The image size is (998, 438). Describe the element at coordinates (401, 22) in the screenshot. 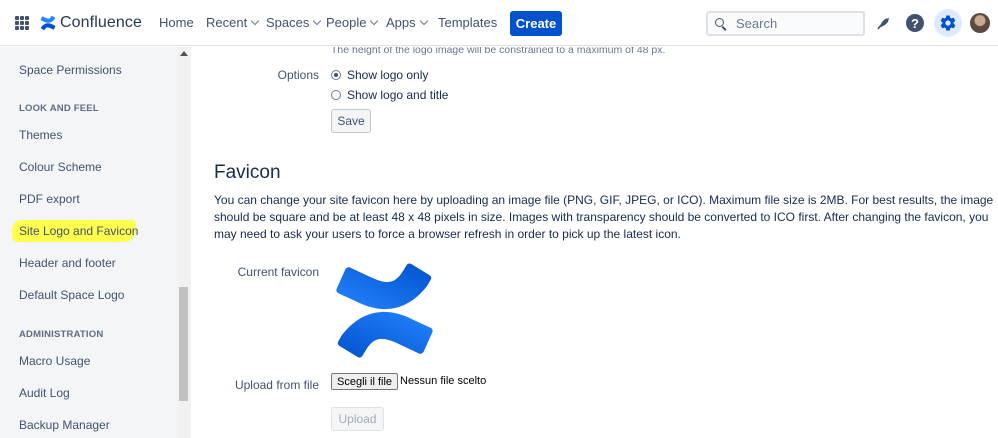

I see `nav-apps-label: Apps` at that location.